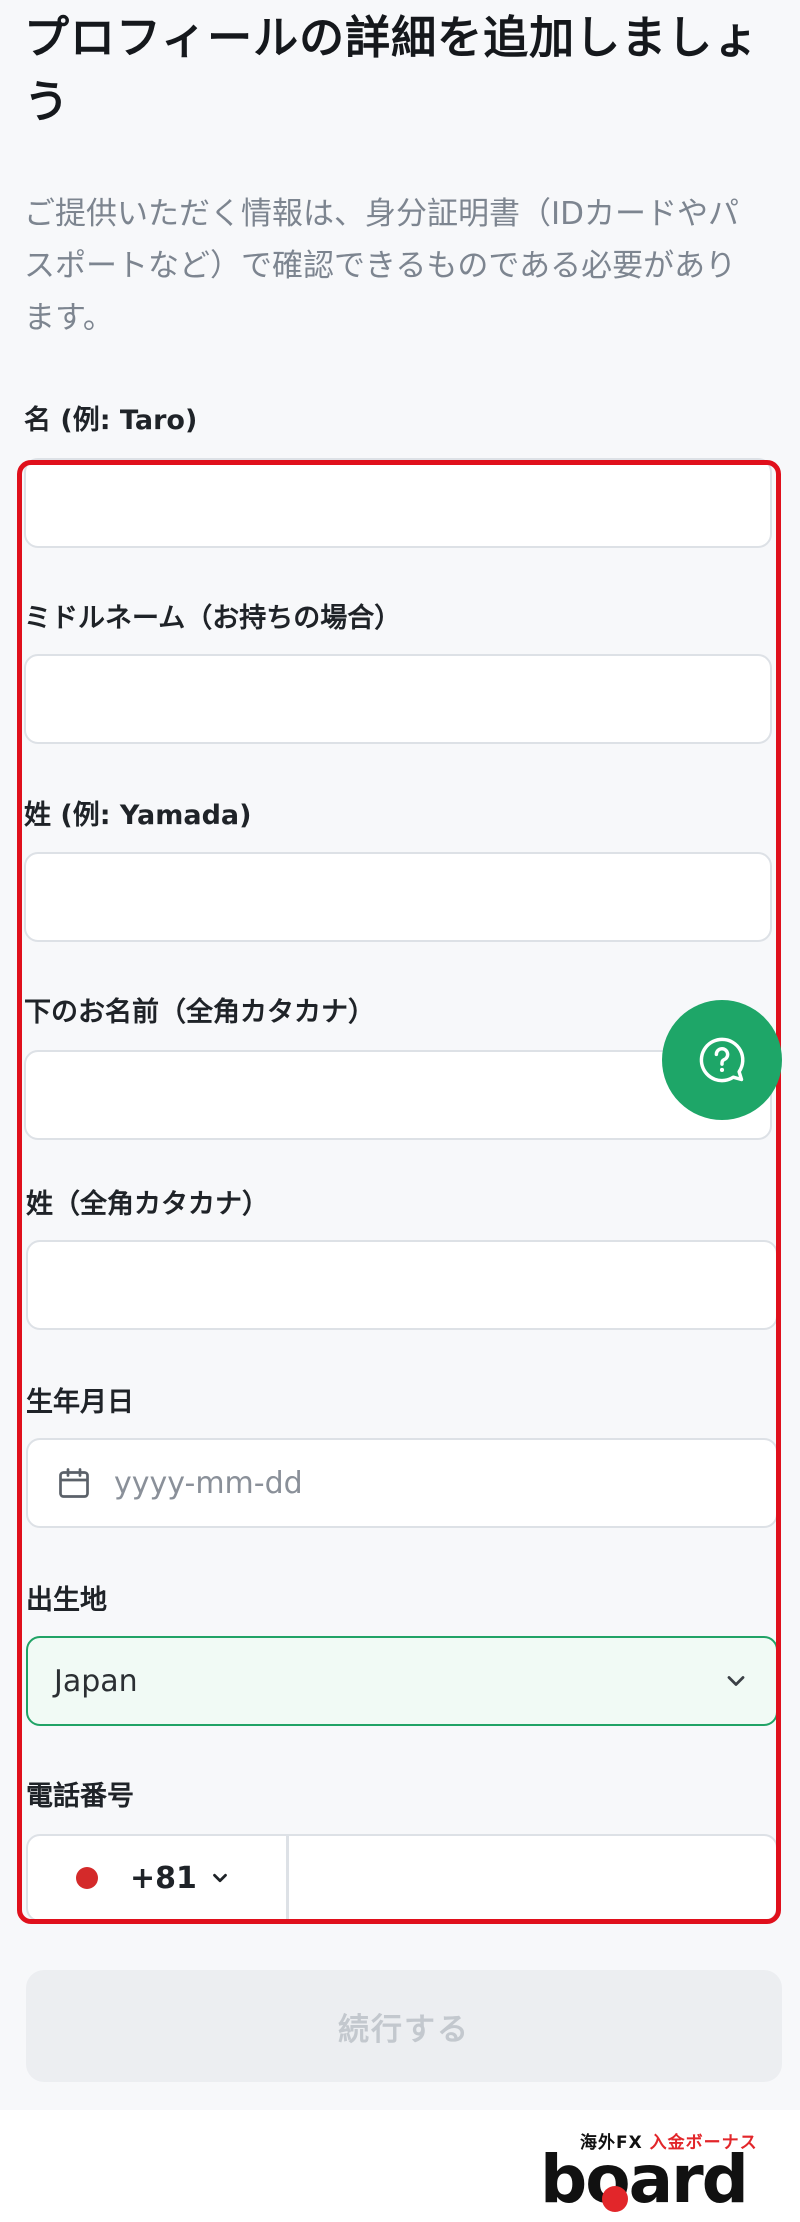  Describe the element at coordinates (96, 1681) in the screenshot. I see `birthplace-selected-value: Japan` at that location.